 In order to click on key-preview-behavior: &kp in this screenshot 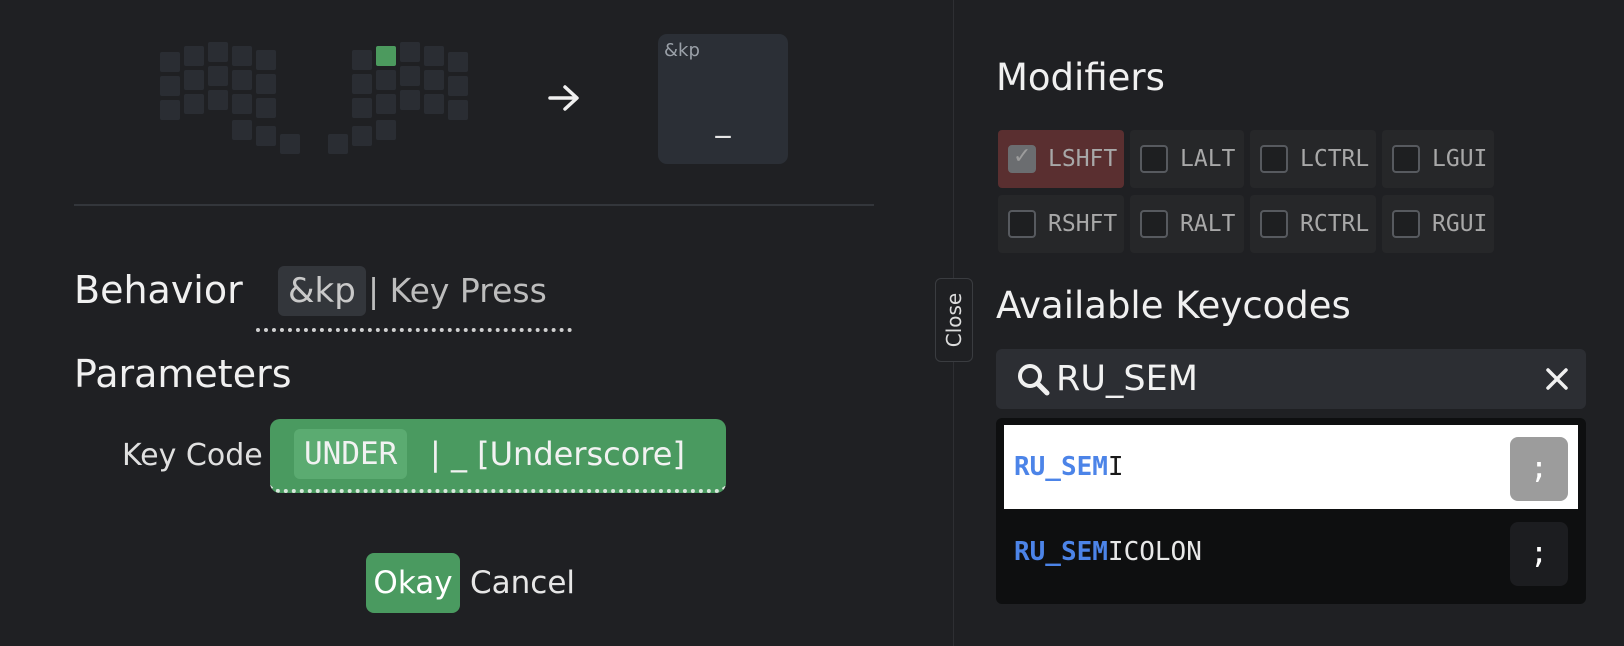, I will do `click(682, 50)`.